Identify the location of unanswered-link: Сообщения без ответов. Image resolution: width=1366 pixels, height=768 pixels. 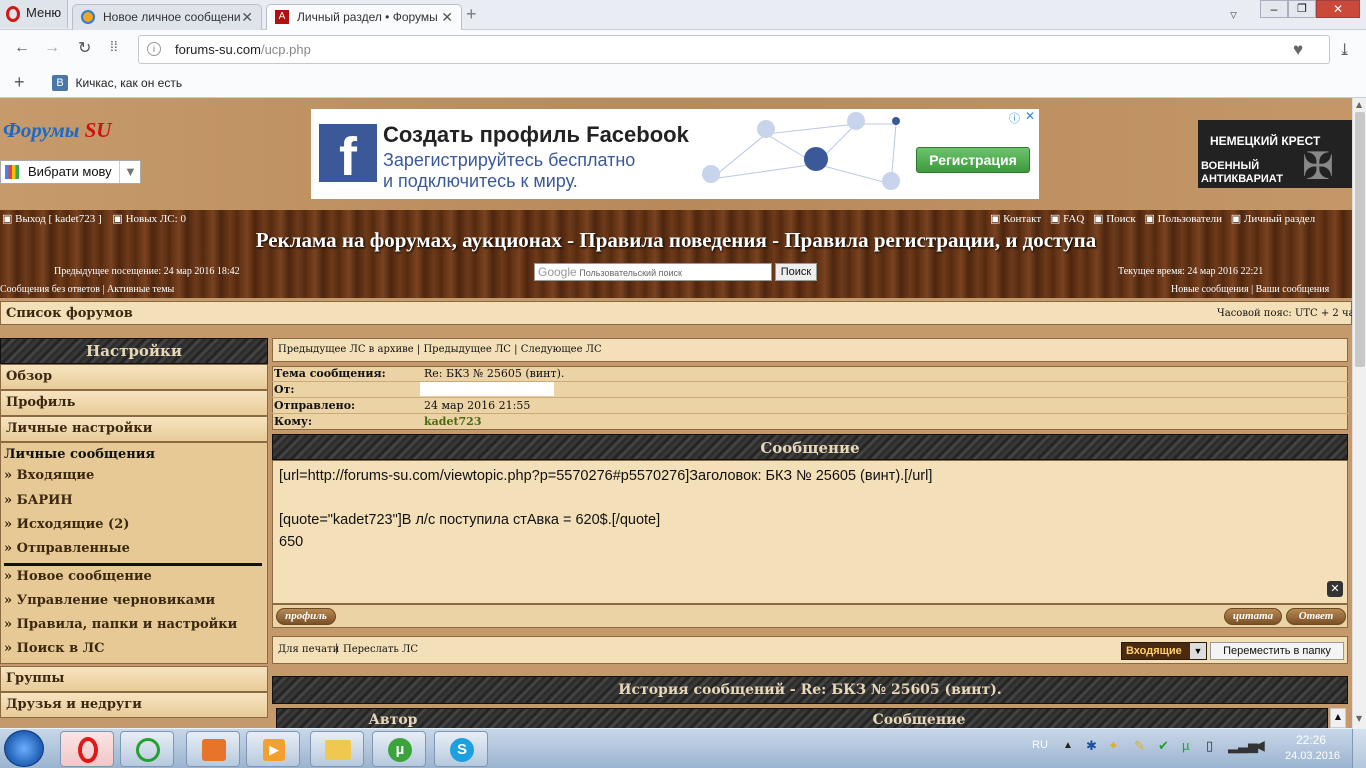
(50, 289).